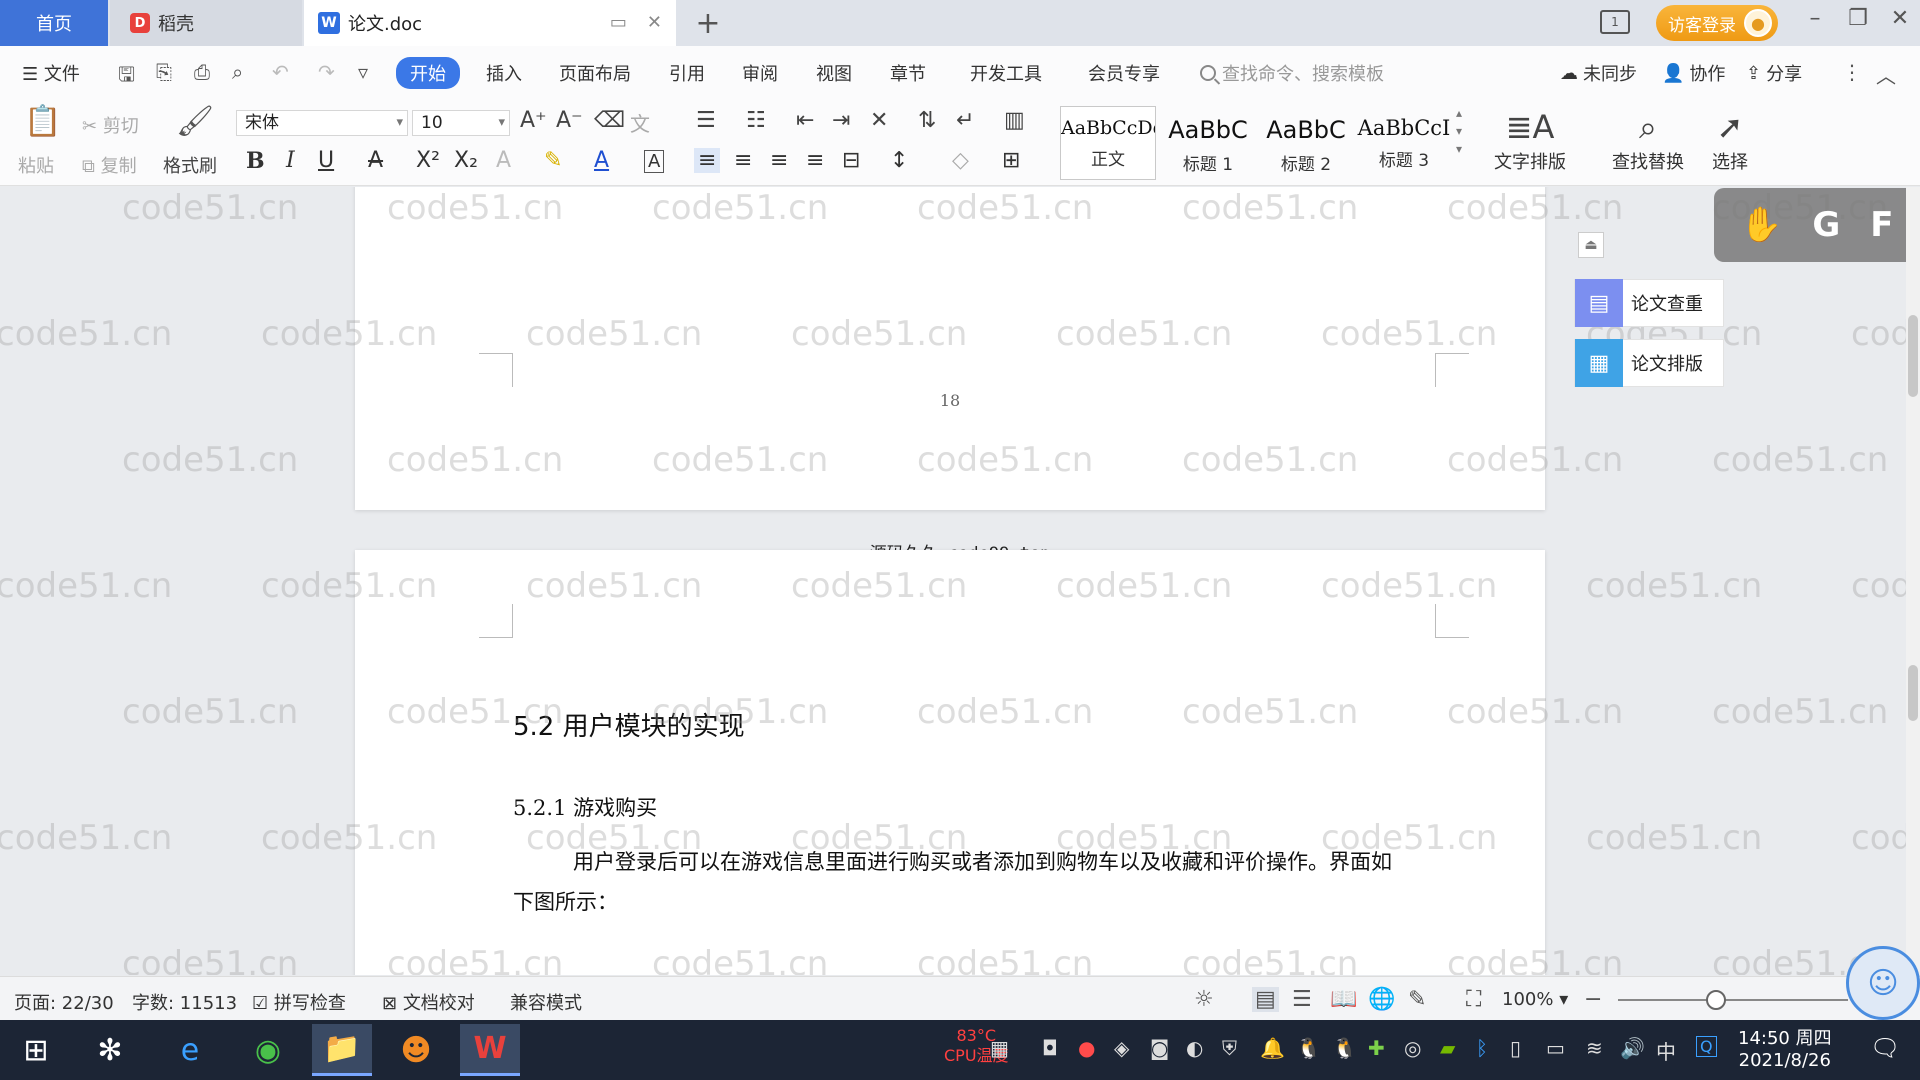 The image size is (1920, 1080). Describe the element at coordinates (1666, 1050) in the screenshot. I see `ime-indicator: 中` at that location.